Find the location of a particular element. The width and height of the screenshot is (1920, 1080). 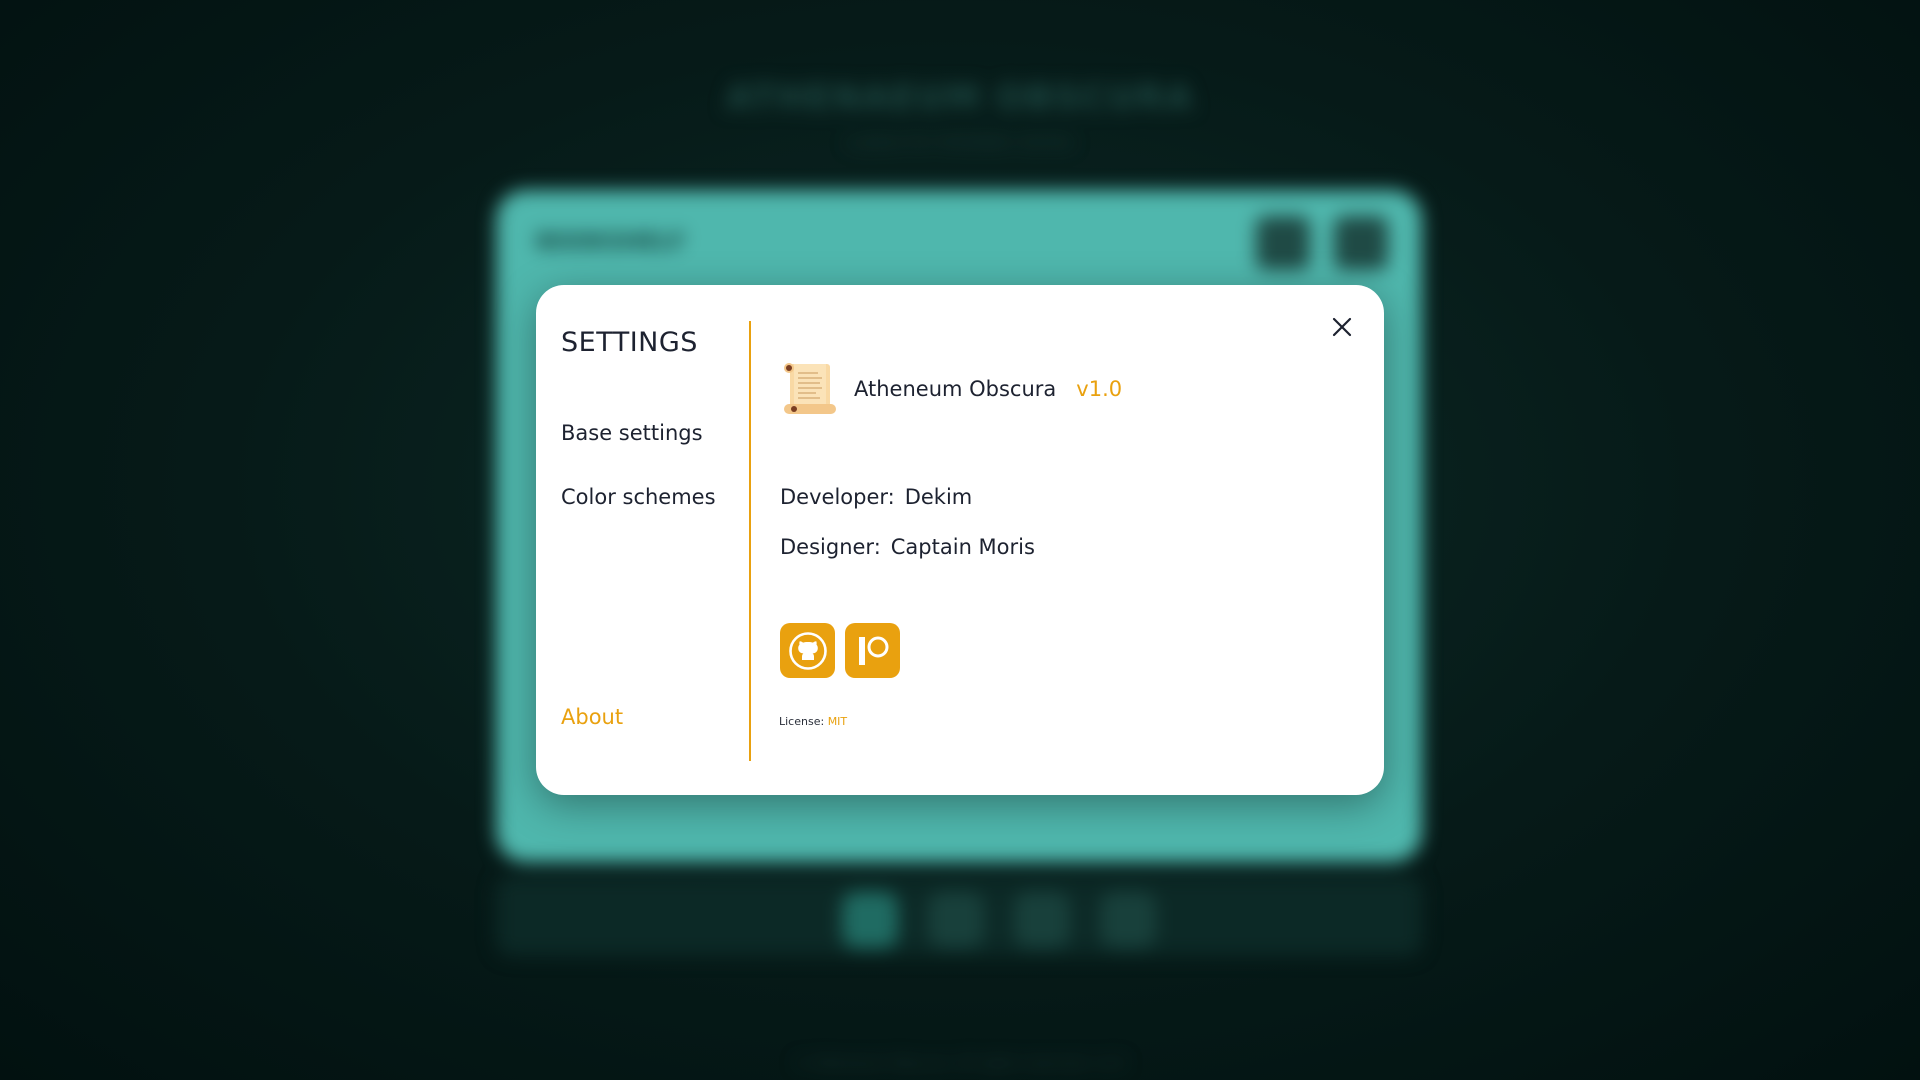

license-info: License: MIT is located at coordinates (813, 721).